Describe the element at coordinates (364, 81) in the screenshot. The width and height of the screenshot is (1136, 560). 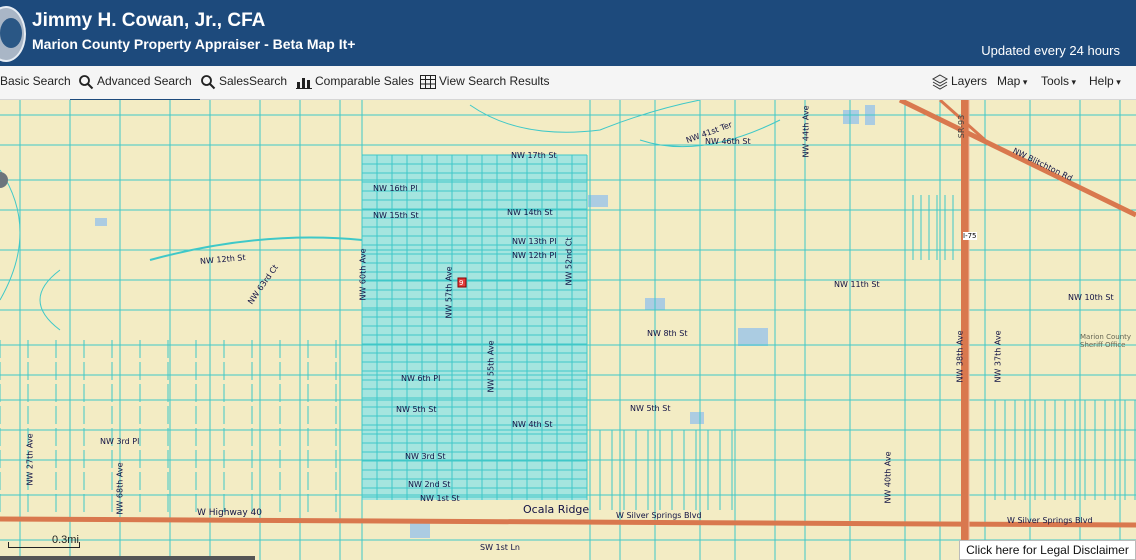
I see `comparable-sales-label: Comparable Sales` at that location.